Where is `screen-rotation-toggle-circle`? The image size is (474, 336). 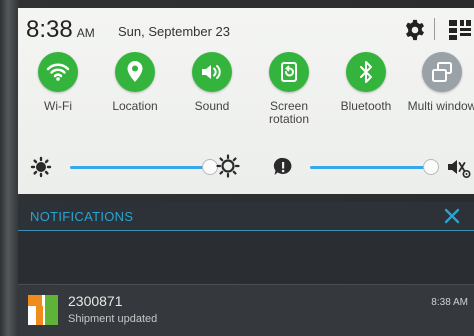 screen-rotation-toggle-circle is located at coordinates (289, 72).